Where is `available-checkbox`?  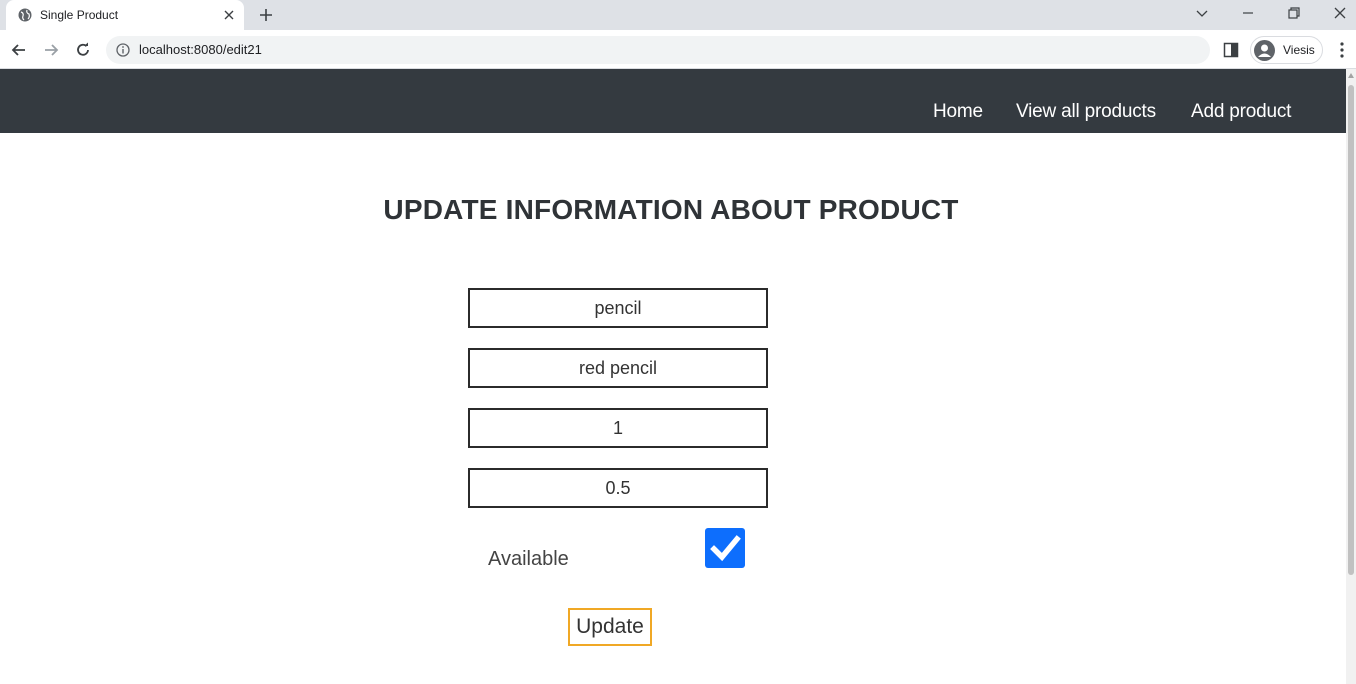
available-checkbox is located at coordinates (725, 548).